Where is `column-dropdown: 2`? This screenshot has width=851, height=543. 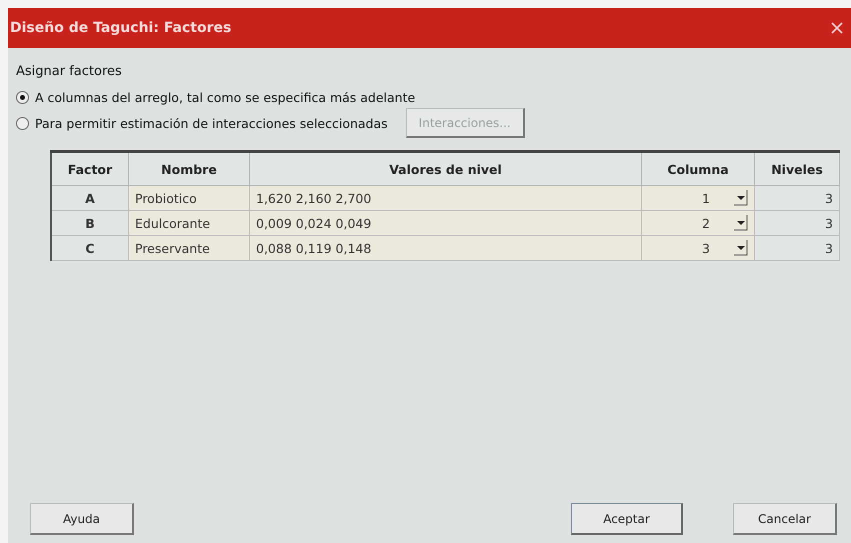
column-dropdown: 2 is located at coordinates (698, 223).